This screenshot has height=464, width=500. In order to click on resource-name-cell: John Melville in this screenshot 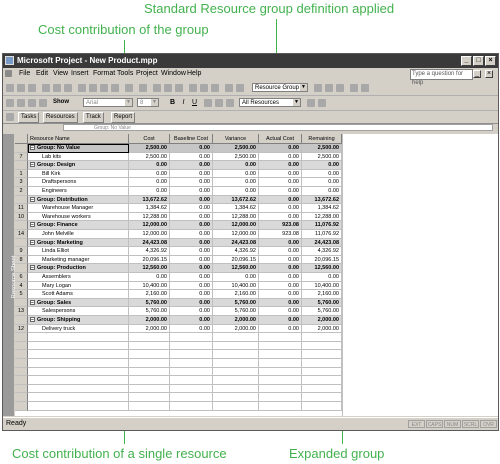, I will do `click(78, 234)`.